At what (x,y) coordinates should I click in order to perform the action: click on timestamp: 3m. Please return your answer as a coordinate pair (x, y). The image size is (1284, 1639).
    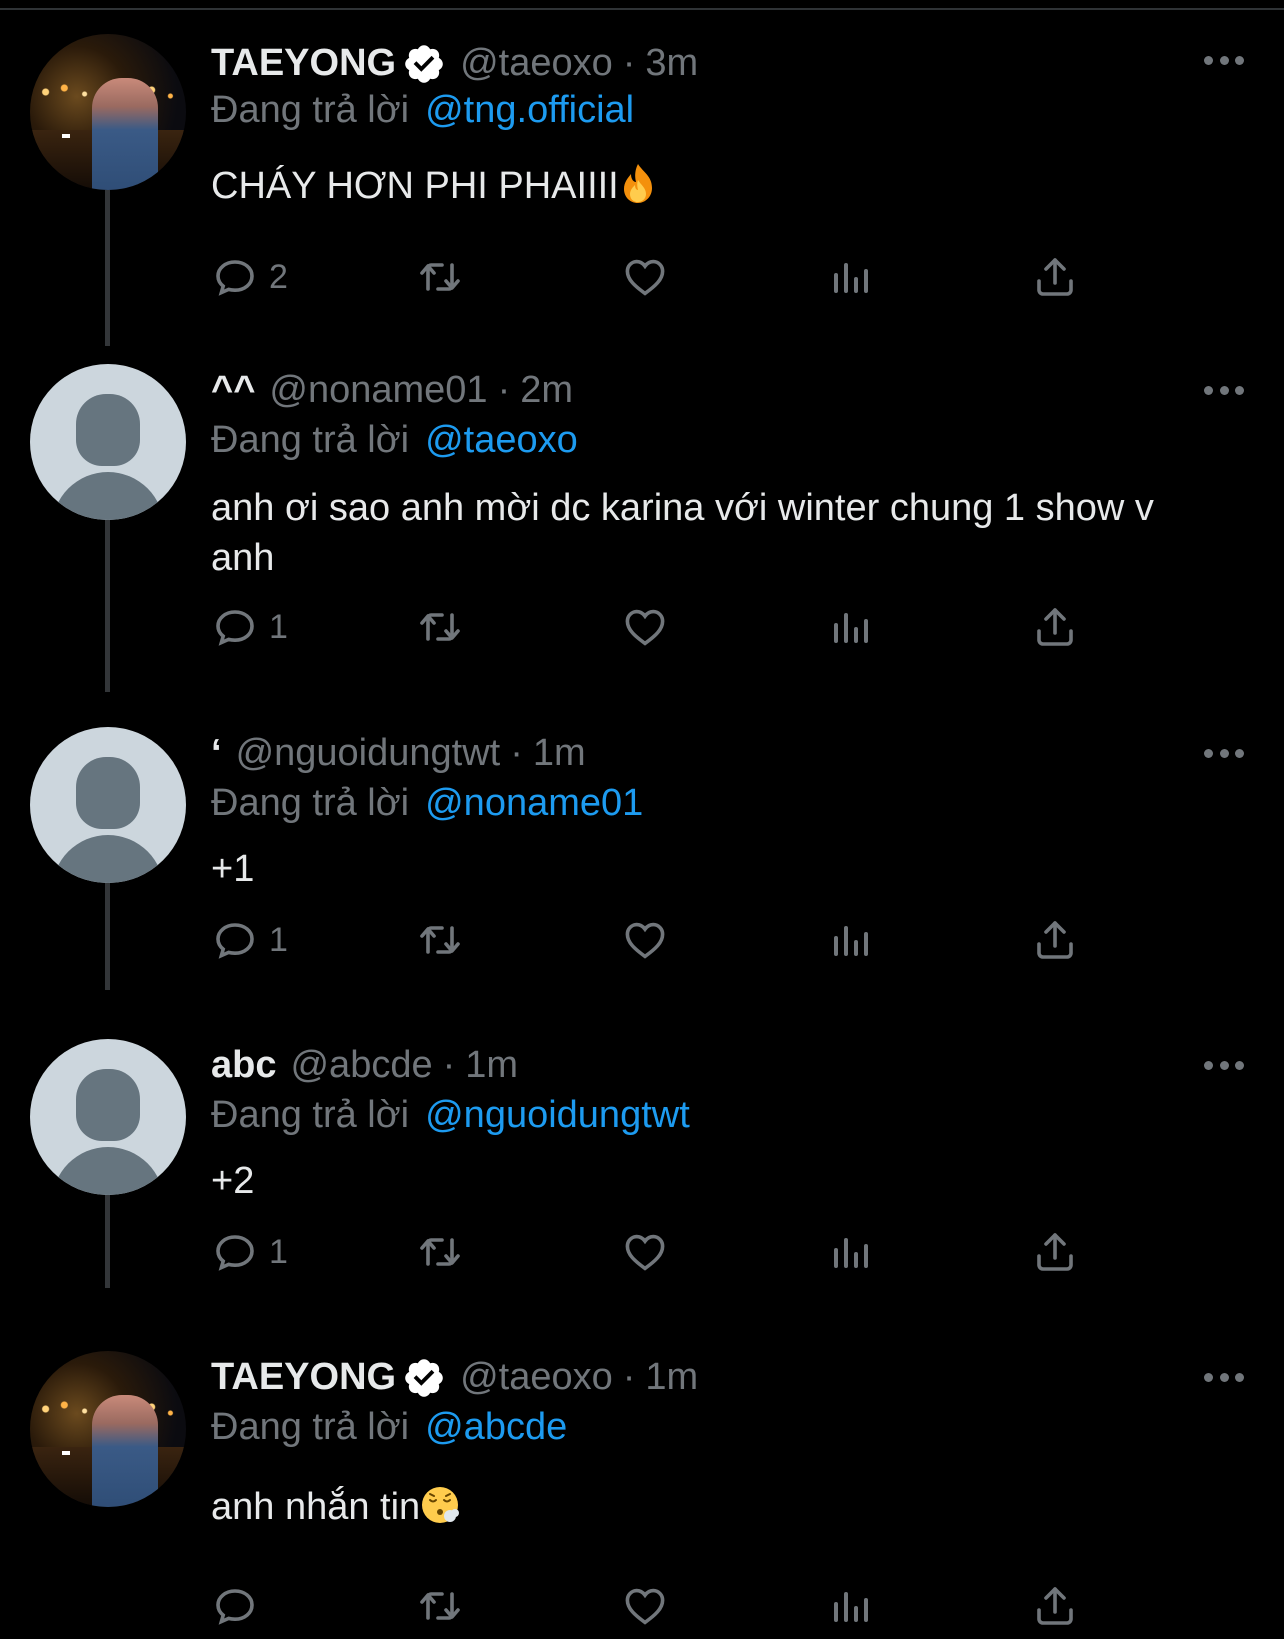
    Looking at the image, I should click on (671, 63).